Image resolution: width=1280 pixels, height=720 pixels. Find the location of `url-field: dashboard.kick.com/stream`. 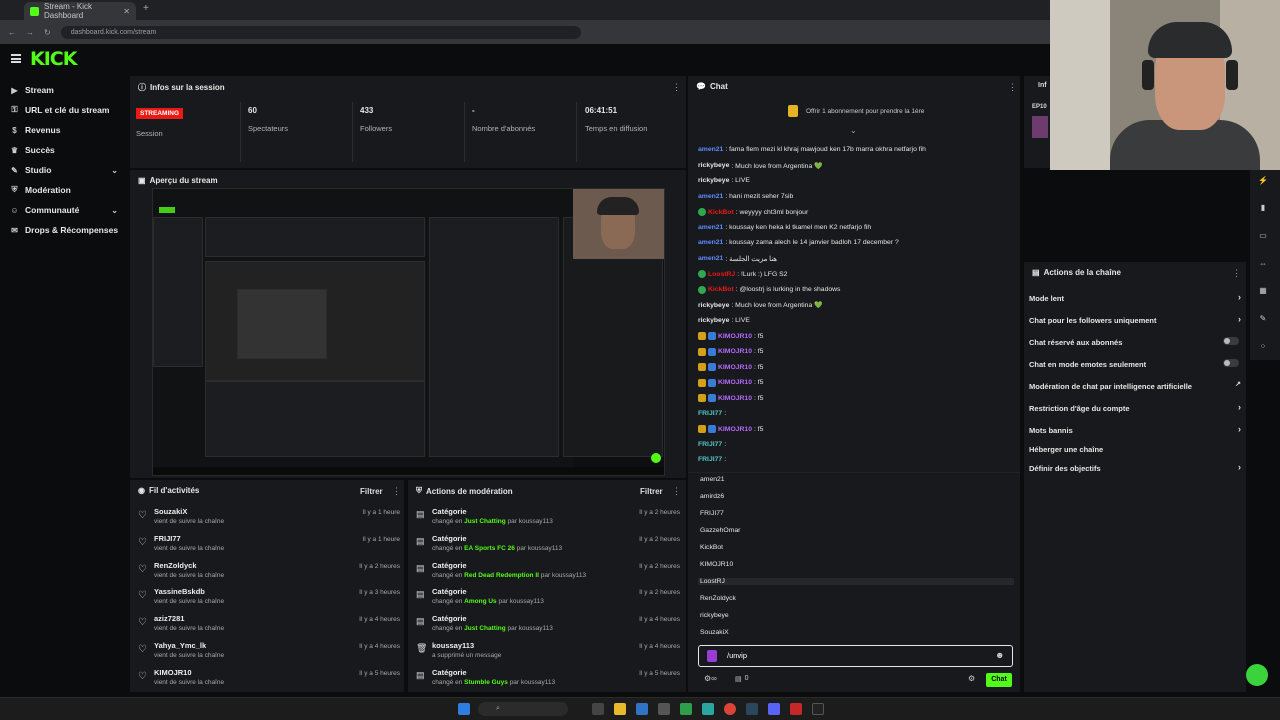

url-field: dashboard.kick.com/stream is located at coordinates (320, 32).